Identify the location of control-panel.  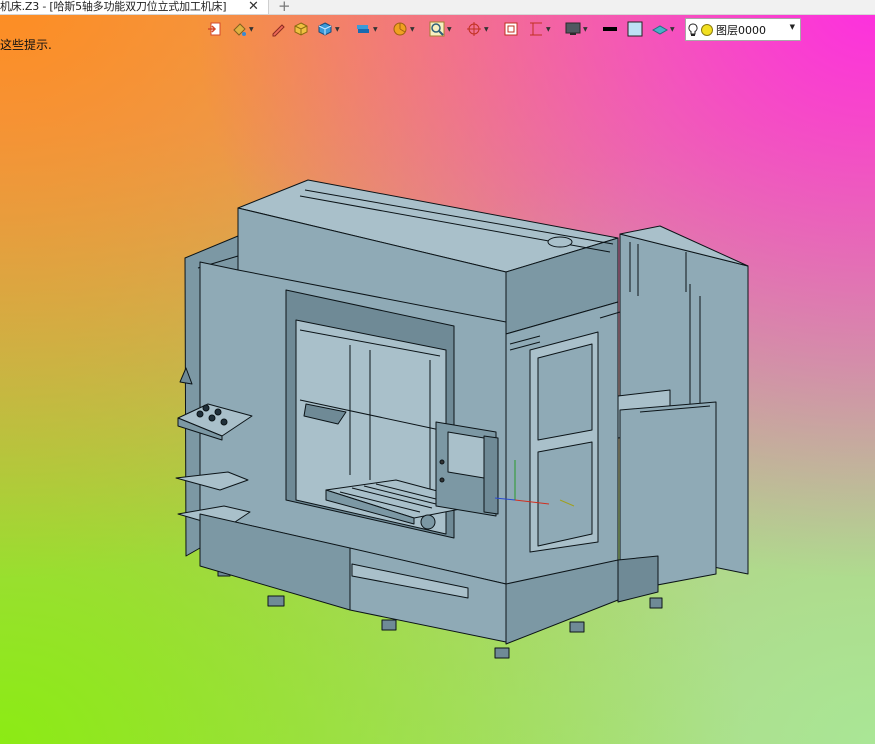
(467, 469).